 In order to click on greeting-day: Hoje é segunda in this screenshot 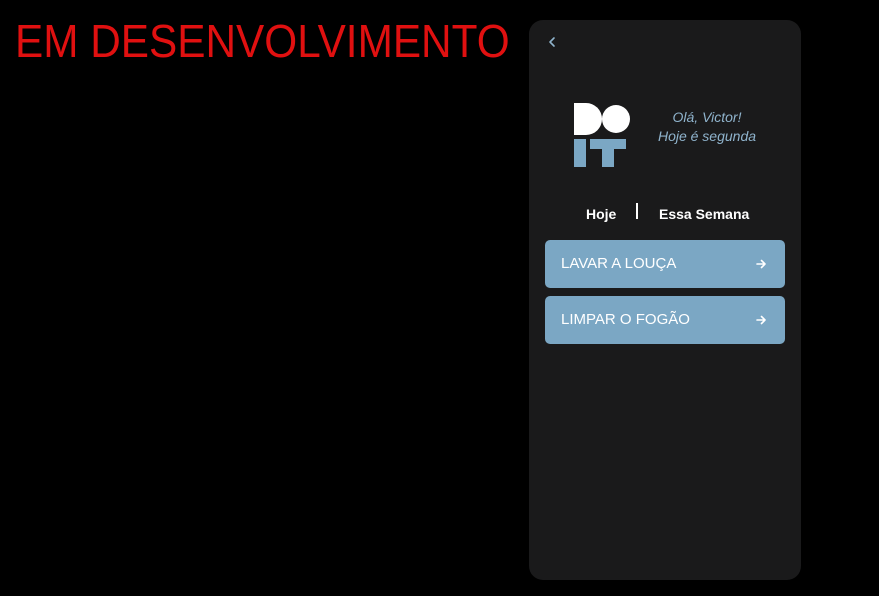, I will do `click(707, 136)`.